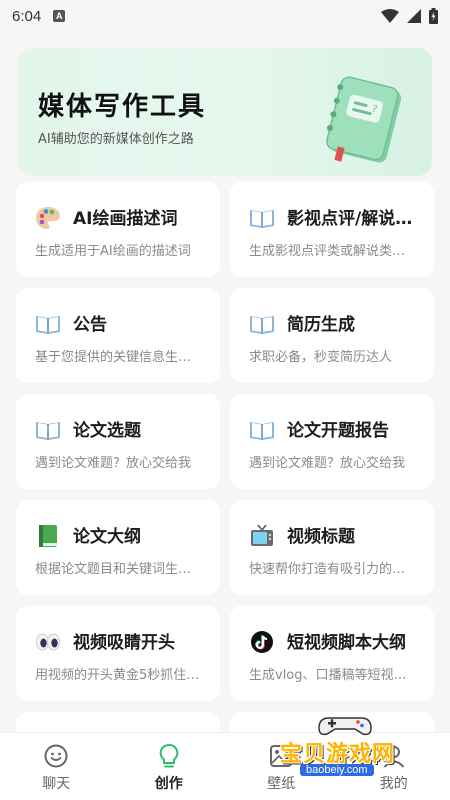 This screenshot has width=450, height=800. Describe the element at coordinates (332, 229) in the screenshot. I see `tool-card: 影视点评/解说笔记 生成影视点评类或解说类文案` at that location.